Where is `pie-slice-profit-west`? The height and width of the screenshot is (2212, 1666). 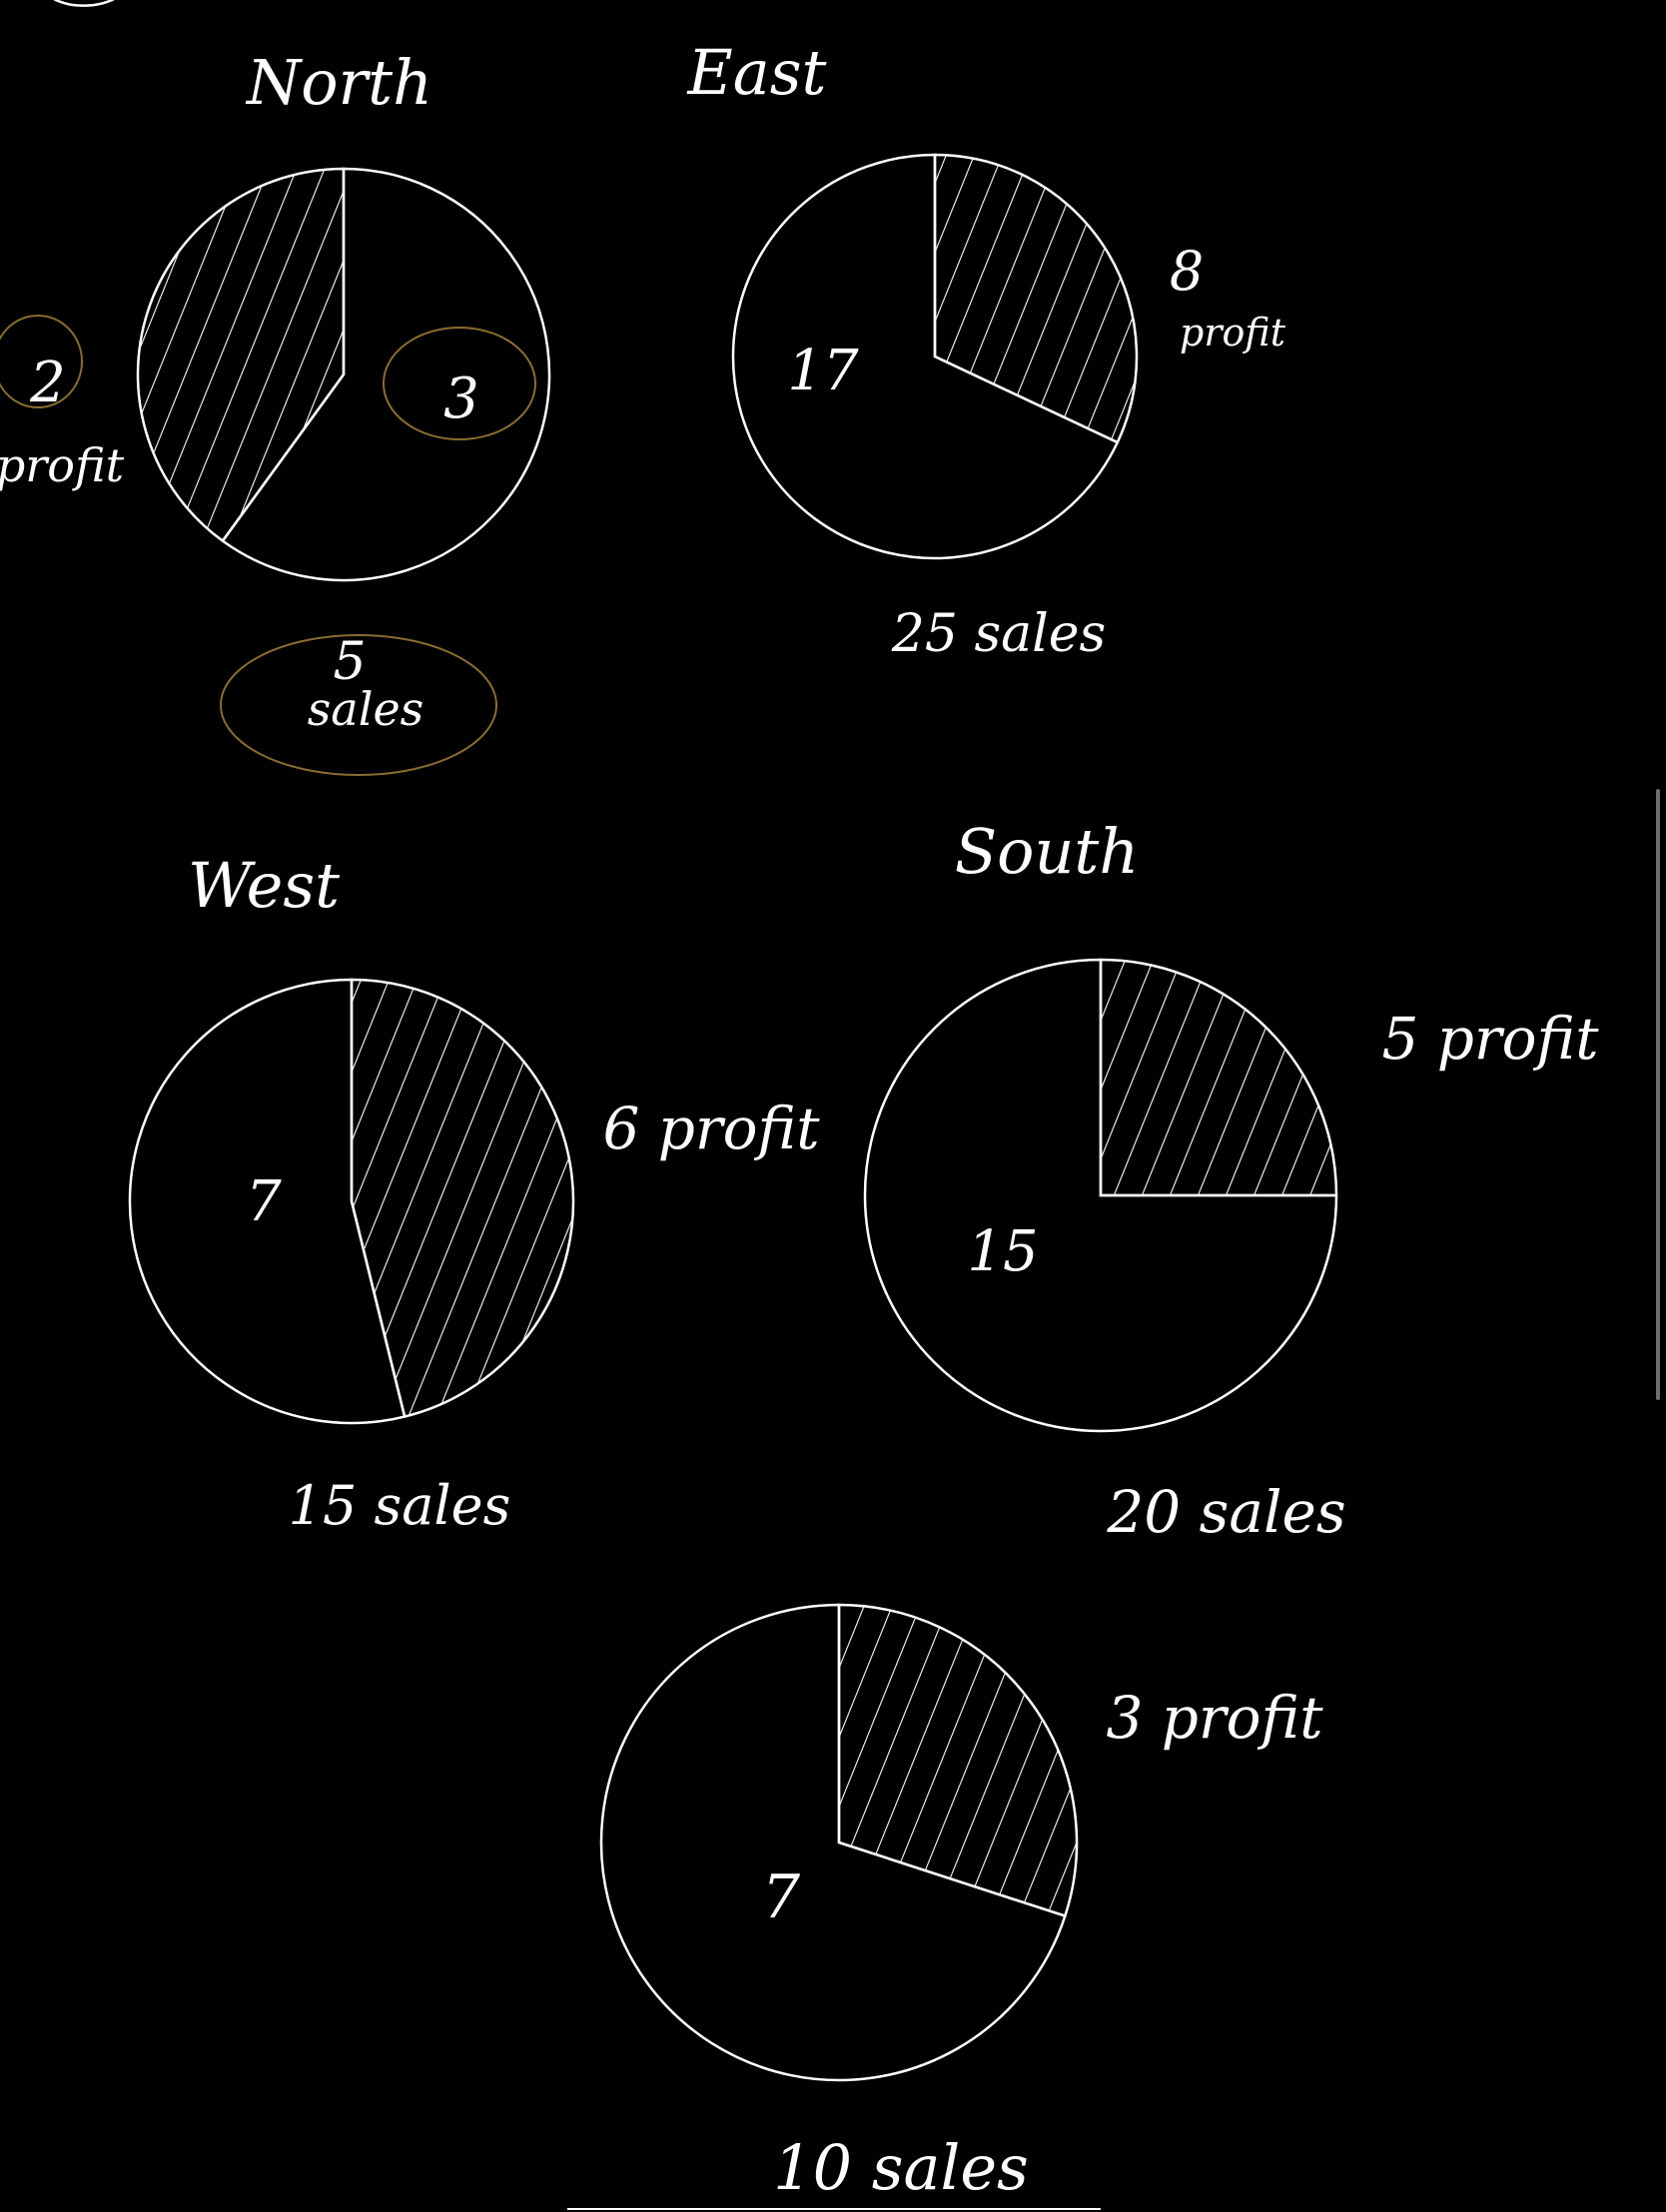
pie-slice-profit-west is located at coordinates (462, 1198).